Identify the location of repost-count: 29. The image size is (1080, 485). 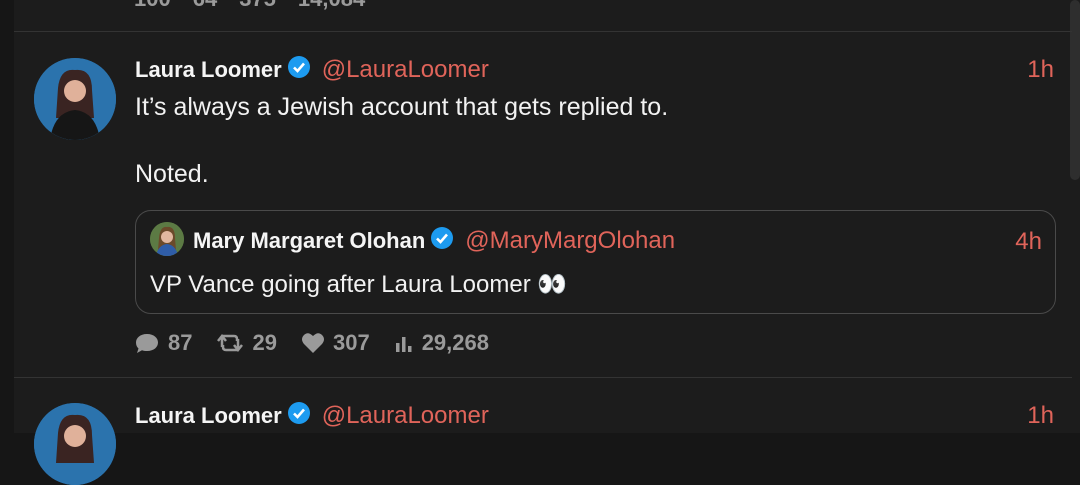
(264, 342).